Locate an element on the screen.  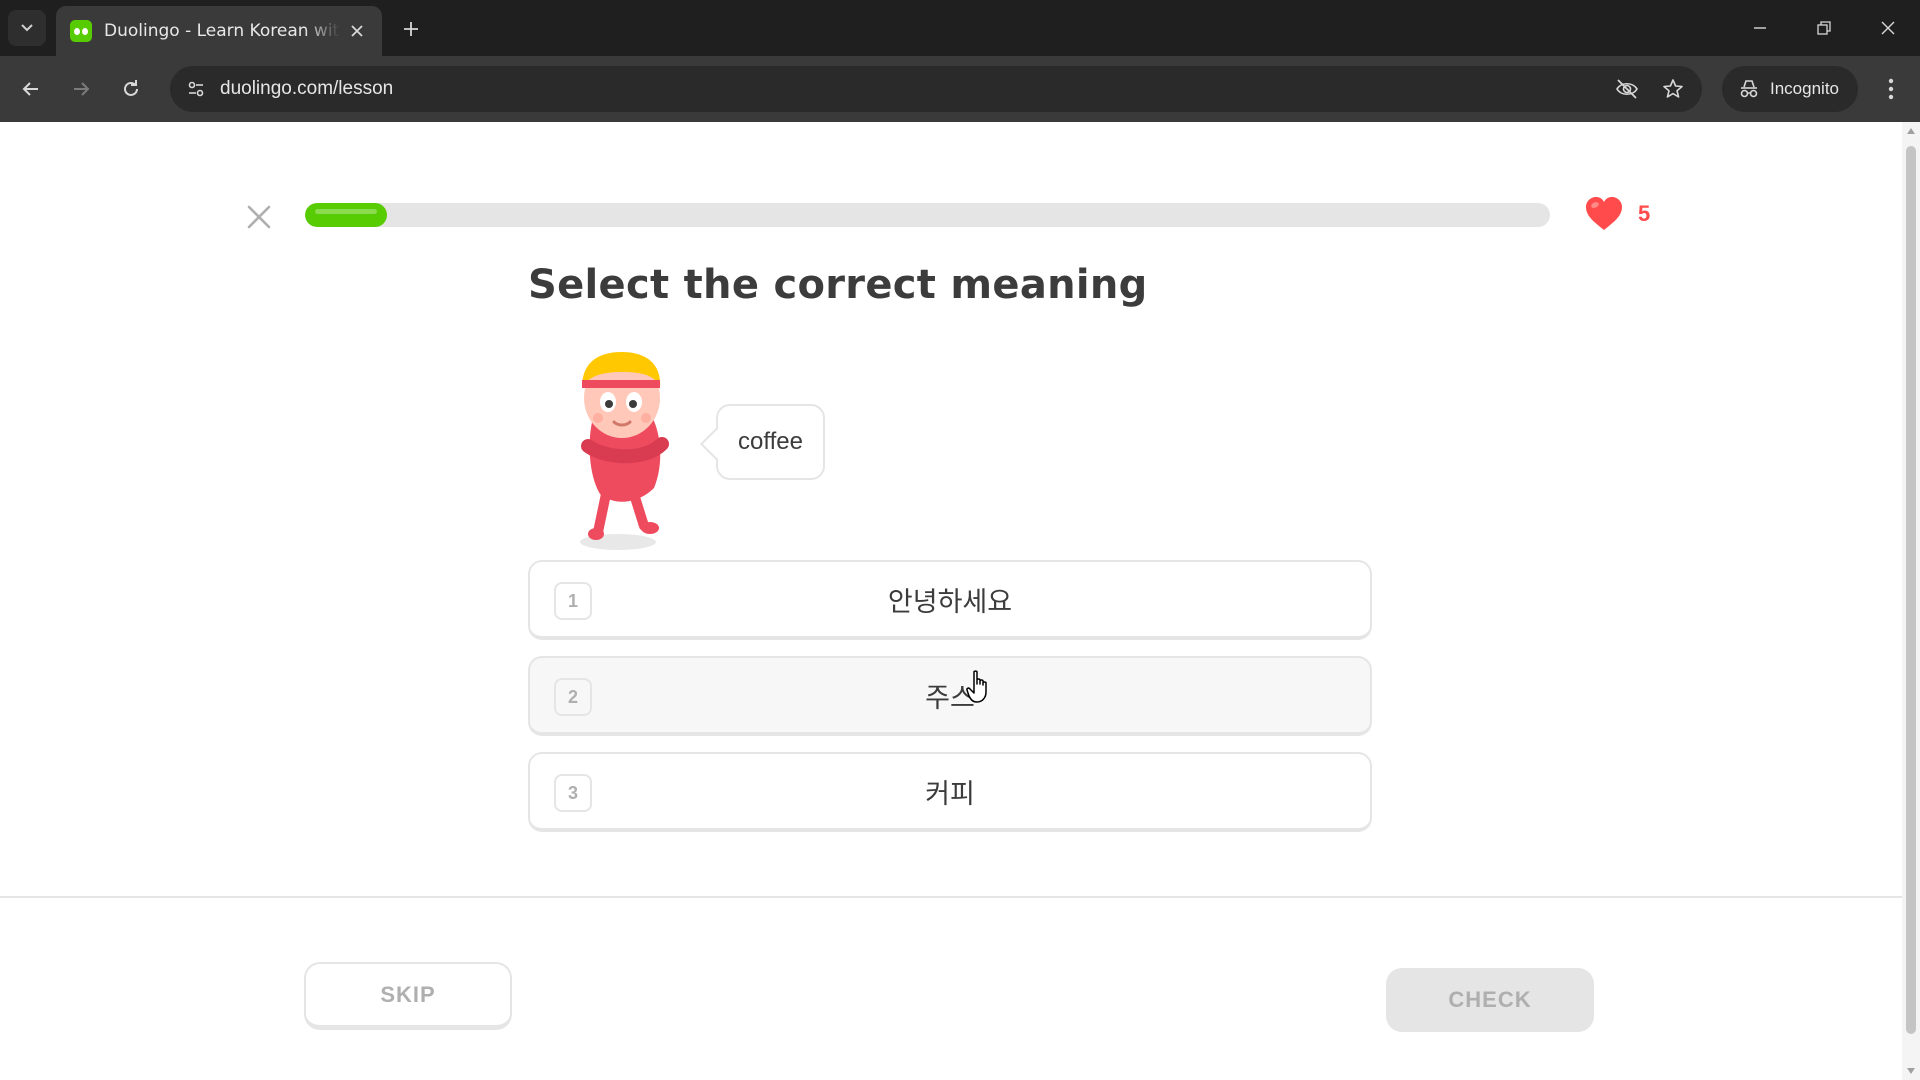
choice-text: 커피 is located at coordinates (950, 794).